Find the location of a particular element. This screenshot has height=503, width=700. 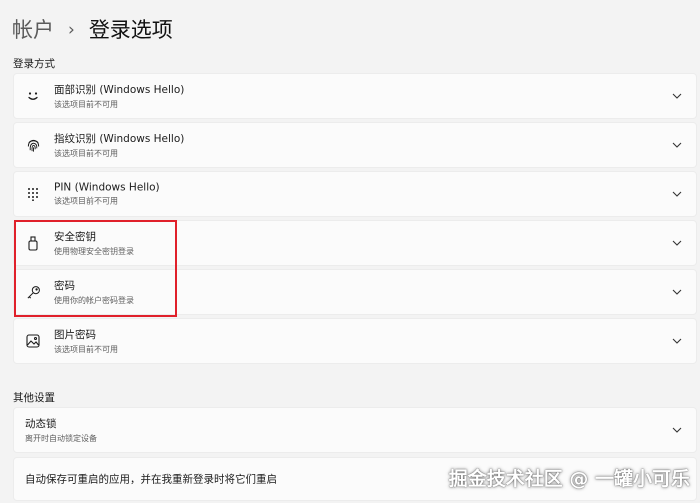

option-text: 安全密钥 使用物理安全密钥登录 is located at coordinates (94, 243).